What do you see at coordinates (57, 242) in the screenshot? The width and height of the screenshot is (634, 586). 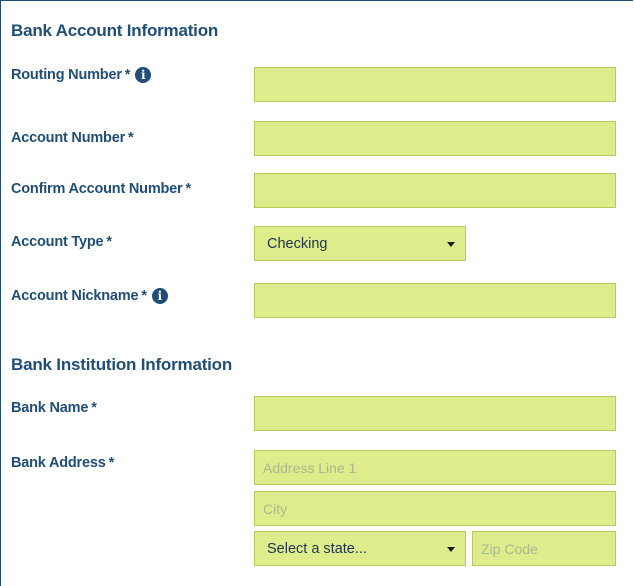 I see `account-type-label-text: Account Type` at bounding box center [57, 242].